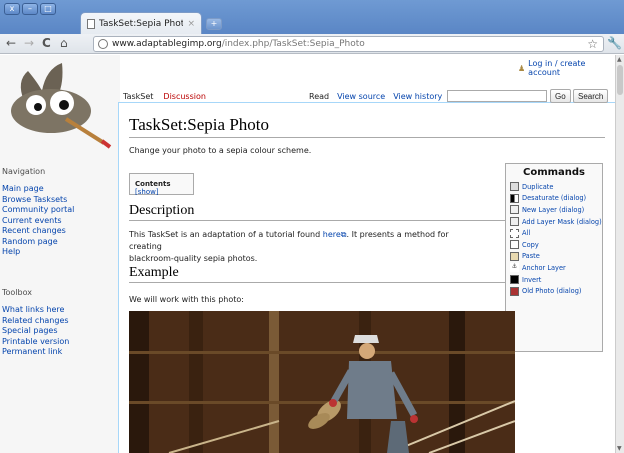 The image size is (624, 453). Describe the element at coordinates (38, 200) in the screenshot. I see `sidebar-item-browse-tasksets: Browse Tasksets` at that location.